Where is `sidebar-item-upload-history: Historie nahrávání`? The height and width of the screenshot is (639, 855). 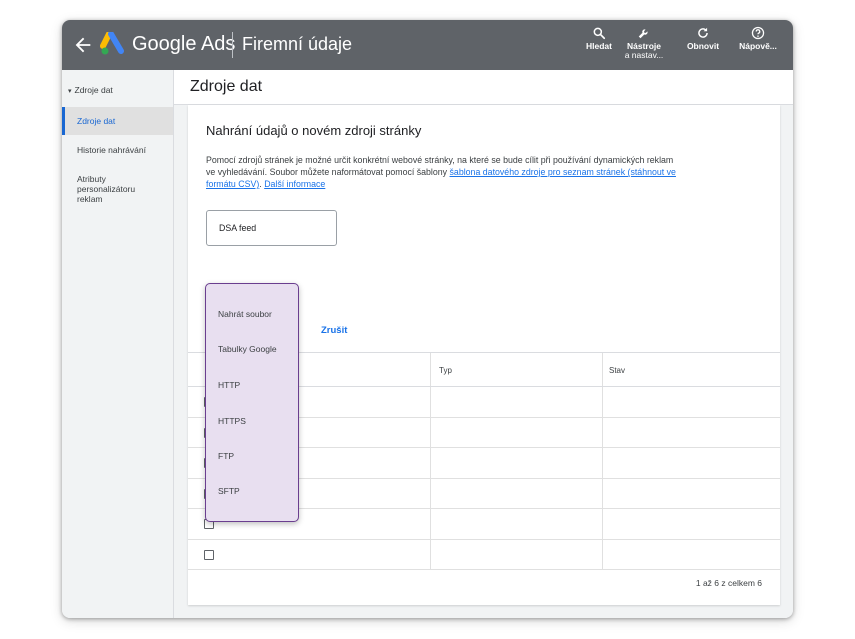
sidebar-item-upload-history: Historie nahrávání is located at coordinates (117, 150).